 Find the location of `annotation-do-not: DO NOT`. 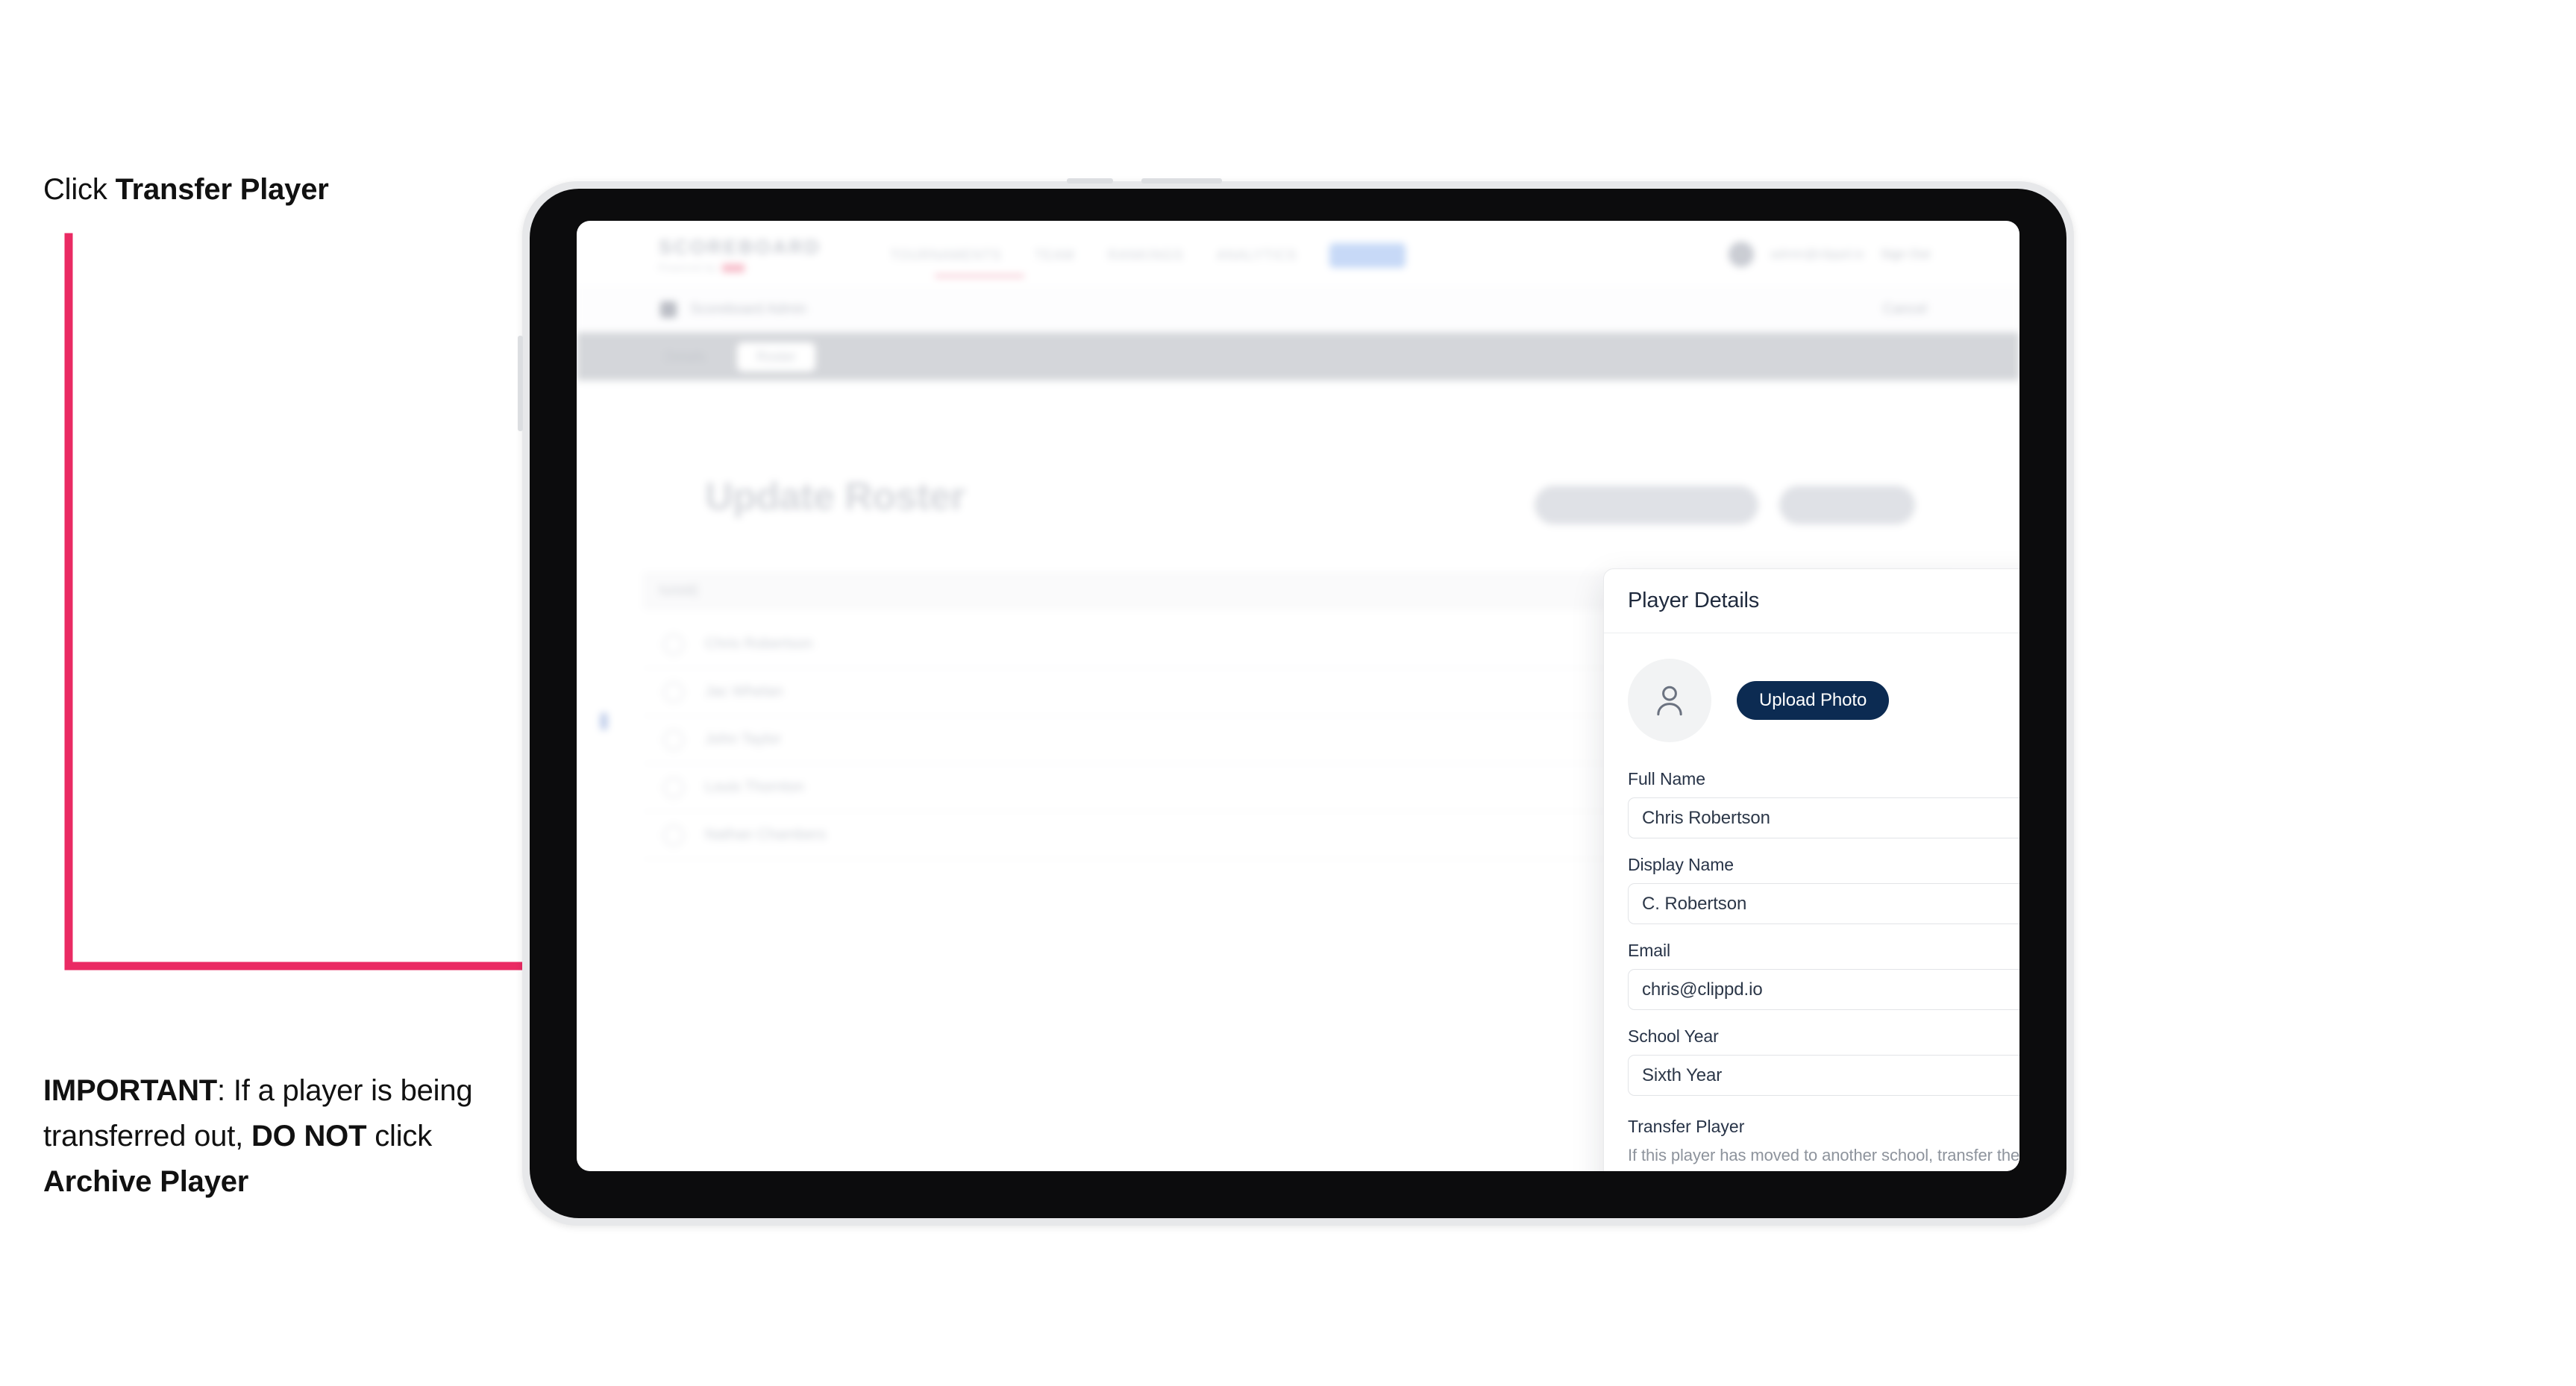

annotation-do-not: DO NOT is located at coordinates (309, 1136).